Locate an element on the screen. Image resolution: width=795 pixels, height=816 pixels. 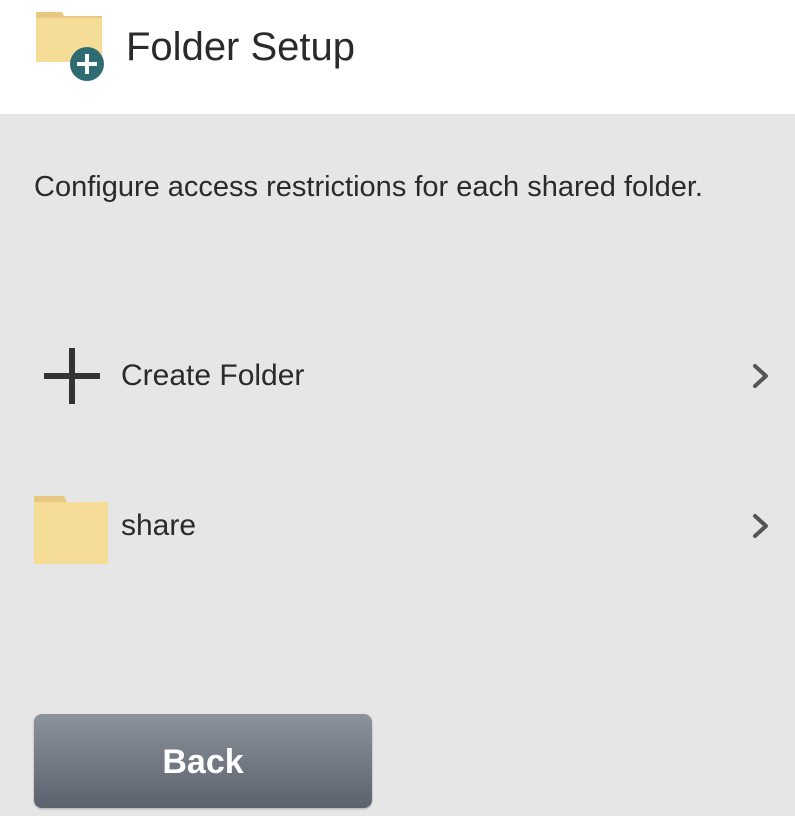
folder-icon is located at coordinates (72, 529).